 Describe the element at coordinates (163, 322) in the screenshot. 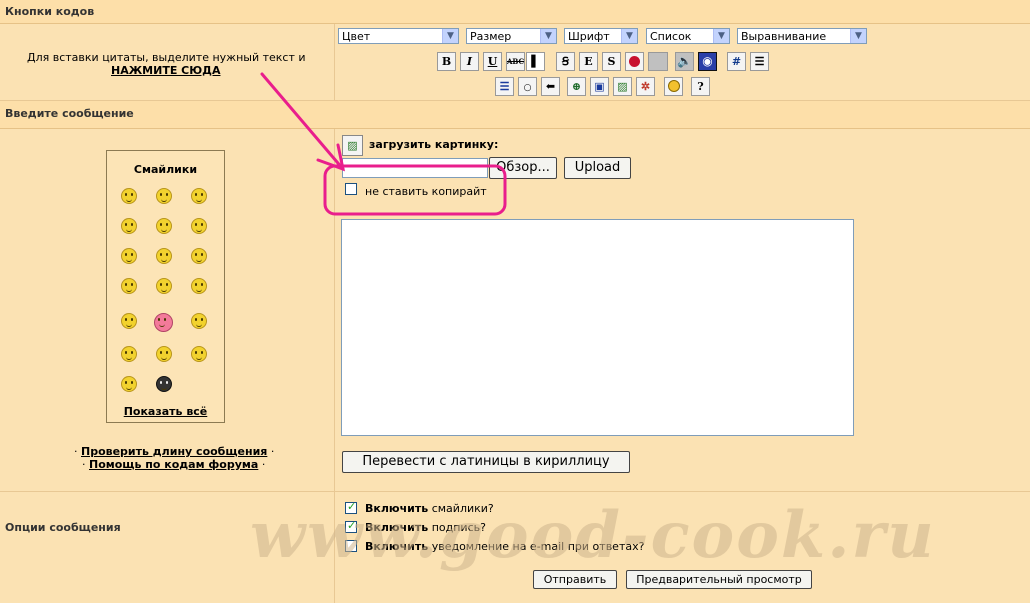

I see `love-icon` at that location.